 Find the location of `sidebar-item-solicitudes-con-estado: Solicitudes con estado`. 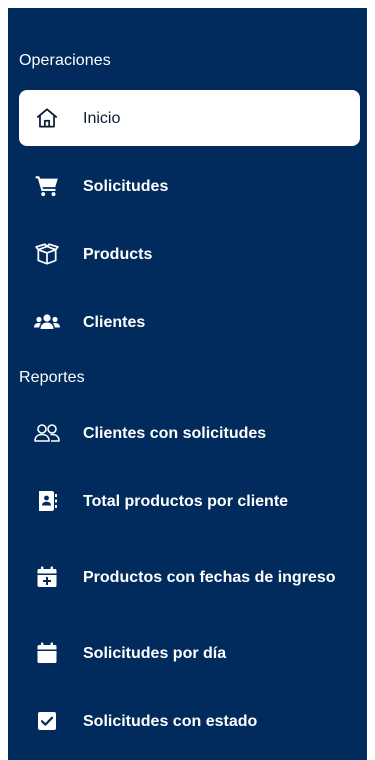

sidebar-item-solicitudes-con-estado: Solicitudes con estado is located at coordinates (189, 721).